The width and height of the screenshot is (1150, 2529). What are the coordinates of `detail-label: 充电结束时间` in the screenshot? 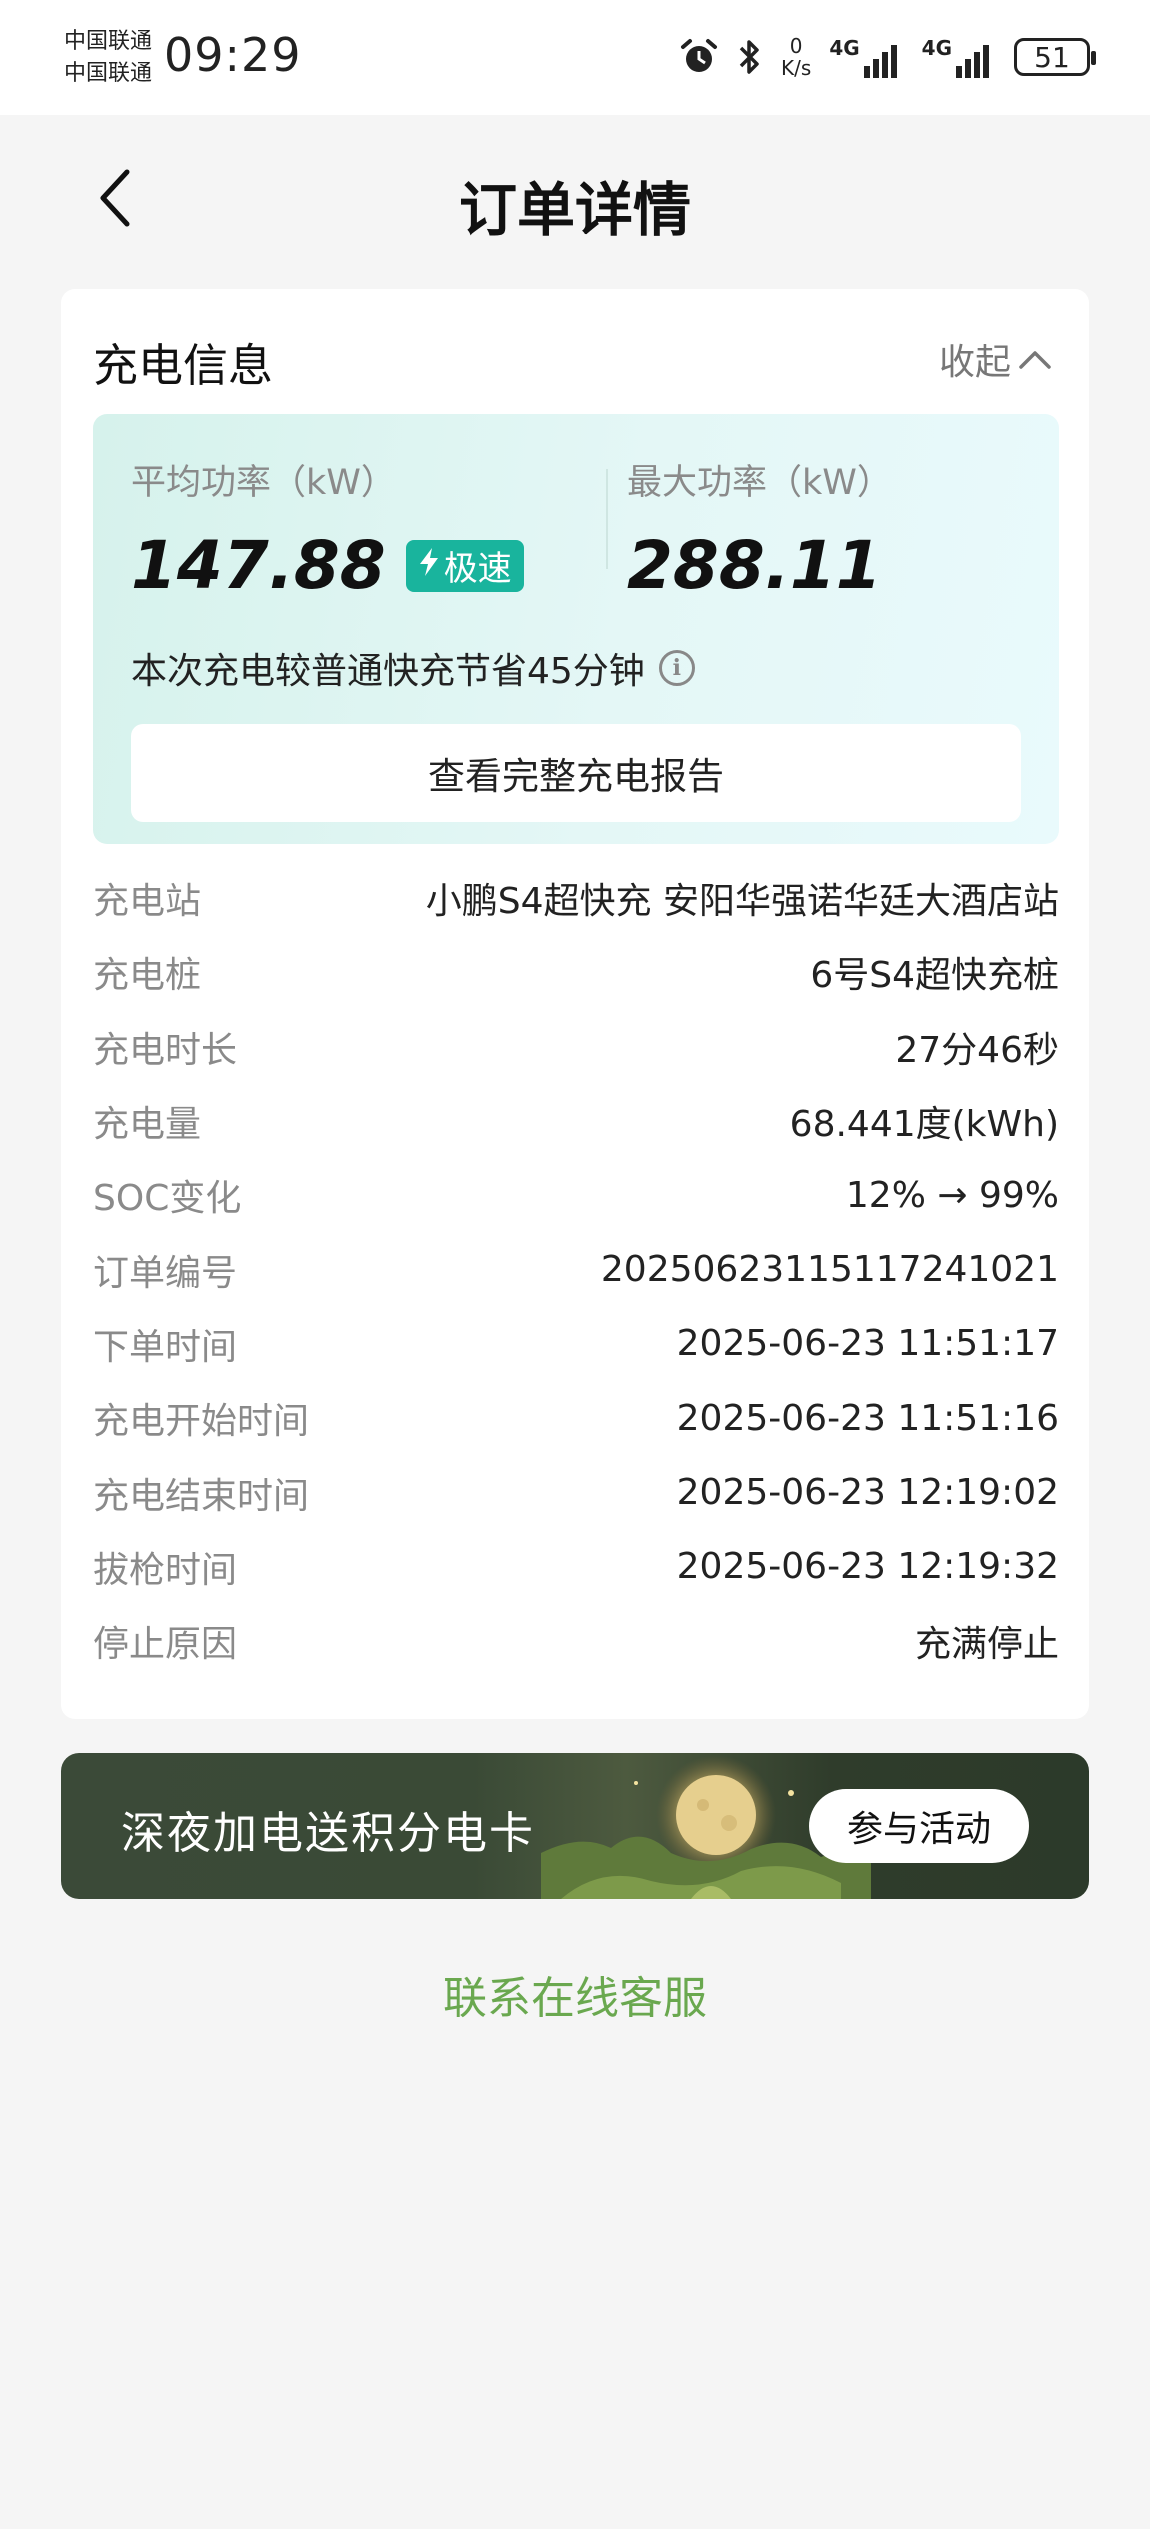 It's located at (201, 1496).